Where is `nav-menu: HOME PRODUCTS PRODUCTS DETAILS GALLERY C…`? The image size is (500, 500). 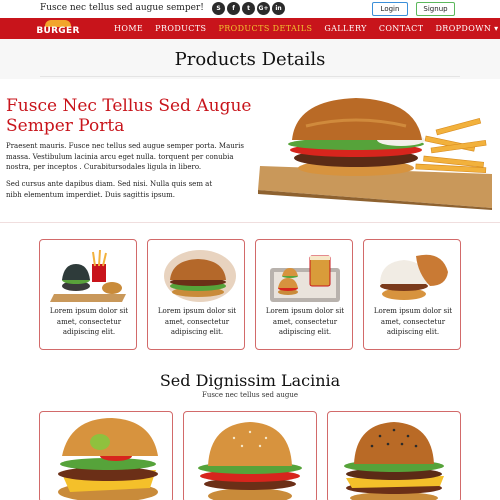 nav-menu: HOME PRODUCTS PRODUCTS DETAILS GALLERY C… is located at coordinates (306, 28).